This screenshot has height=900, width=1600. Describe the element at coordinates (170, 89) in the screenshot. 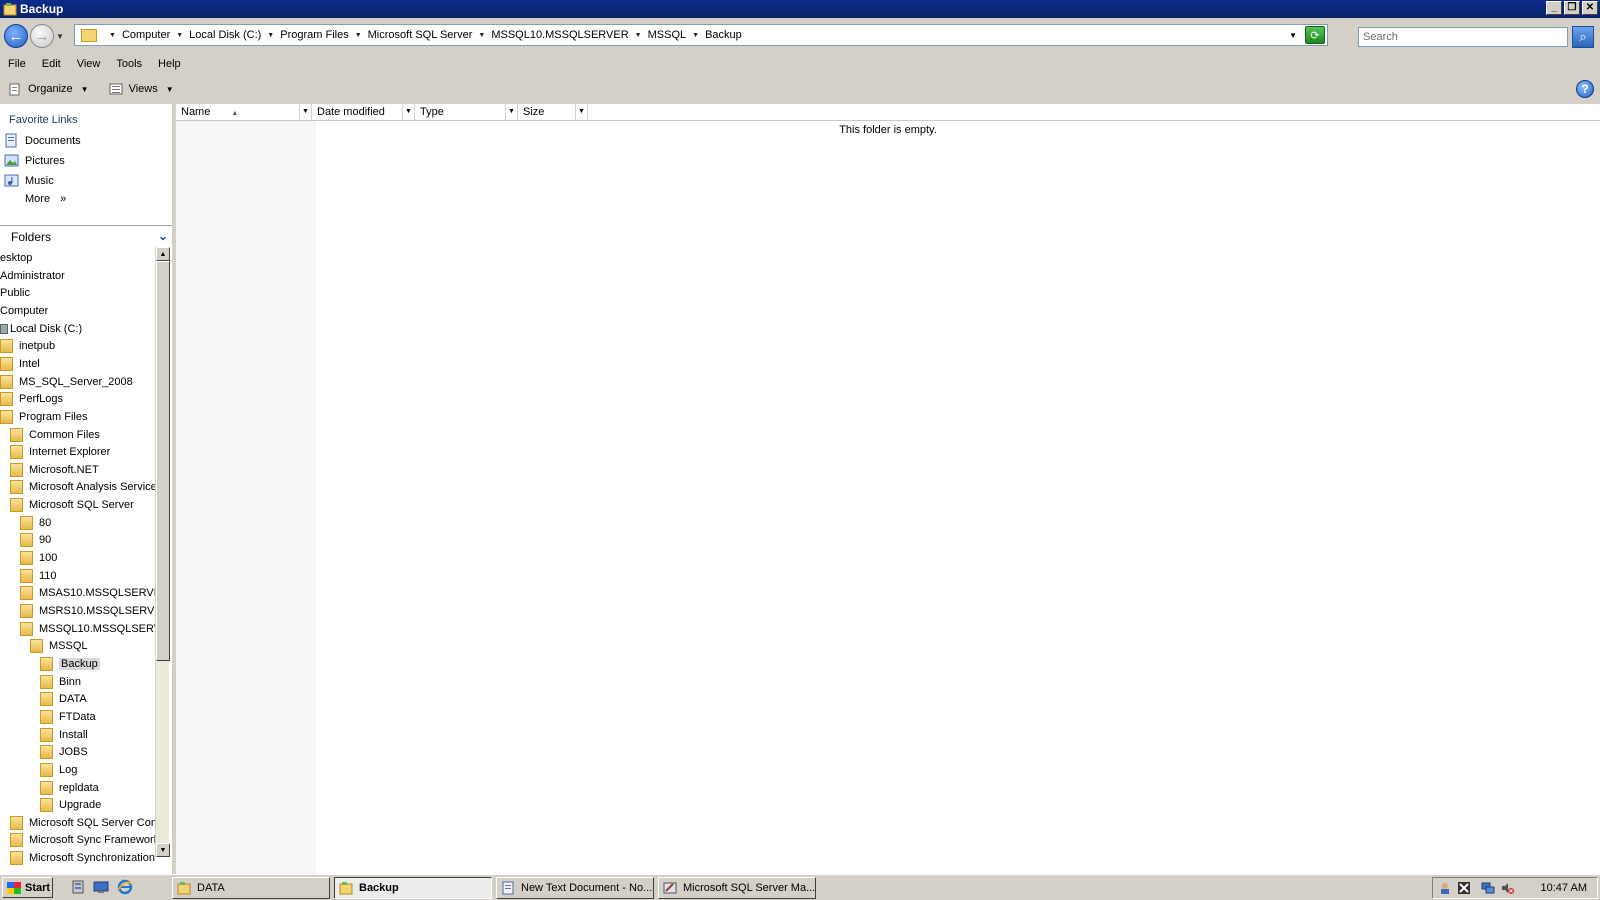

I see `chevron-down-icon: ▼` at that location.